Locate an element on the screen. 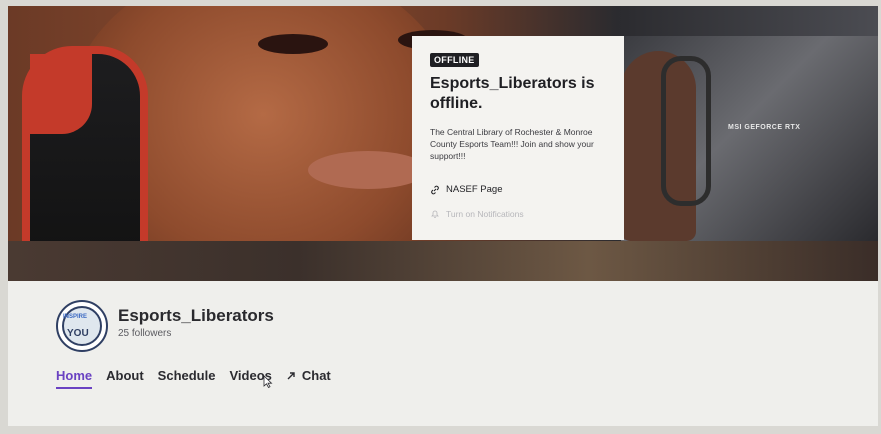 This screenshot has width=881, height=434. tab-chat: Chat is located at coordinates (308, 378).